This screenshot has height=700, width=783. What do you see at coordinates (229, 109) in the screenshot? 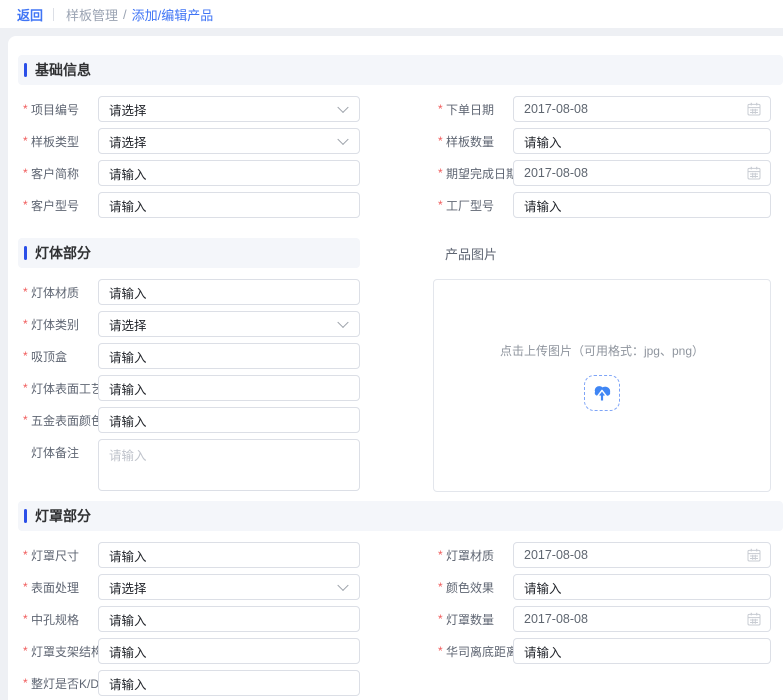
I see `project-code-select: 请选择` at bounding box center [229, 109].